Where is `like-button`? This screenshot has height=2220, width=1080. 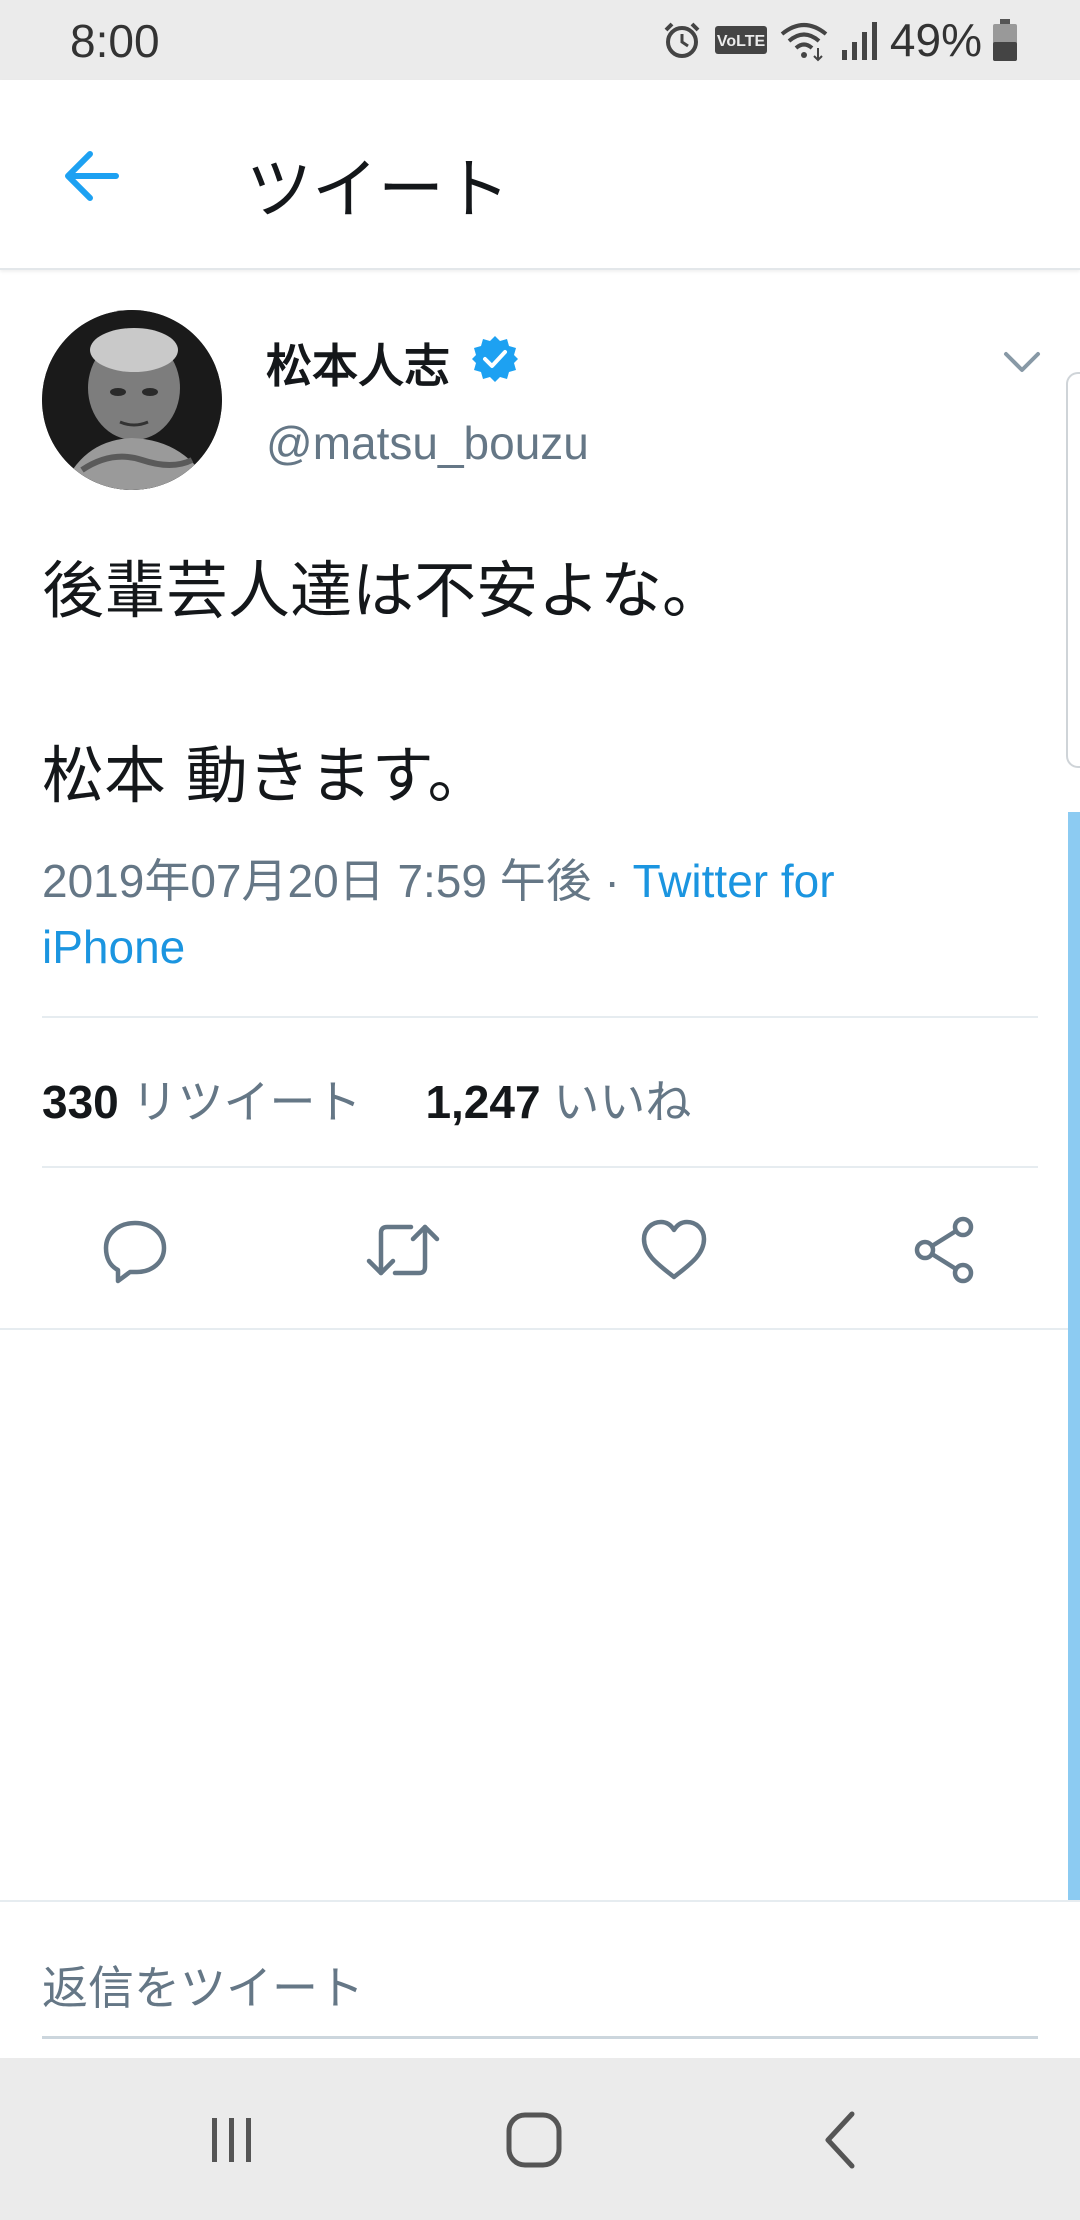
like-button is located at coordinates (674, 1250).